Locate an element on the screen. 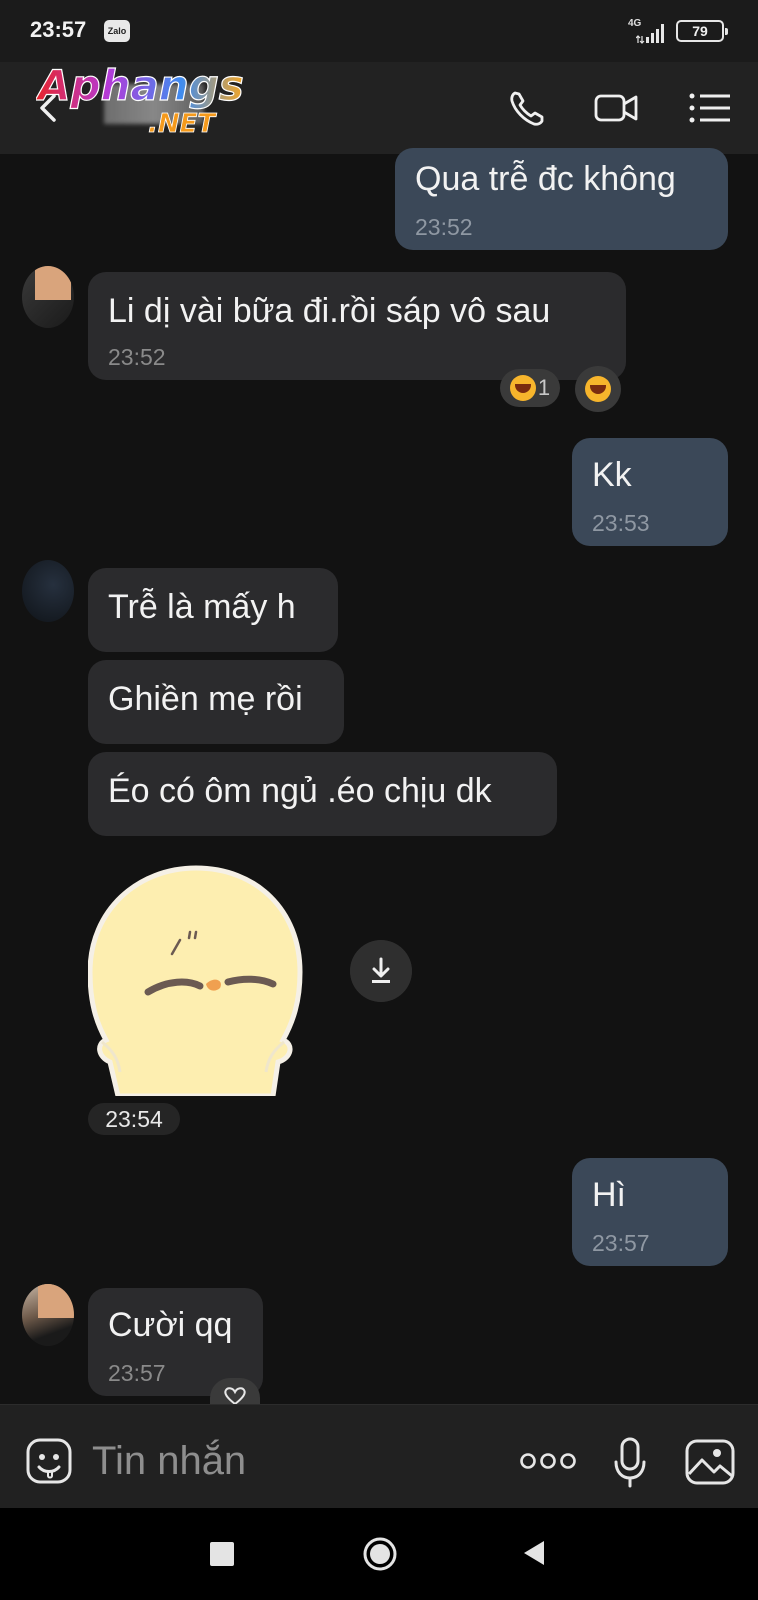 The image size is (758, 1600). zalo-notification-icon: Zalo is located at coordinates (117, 31).